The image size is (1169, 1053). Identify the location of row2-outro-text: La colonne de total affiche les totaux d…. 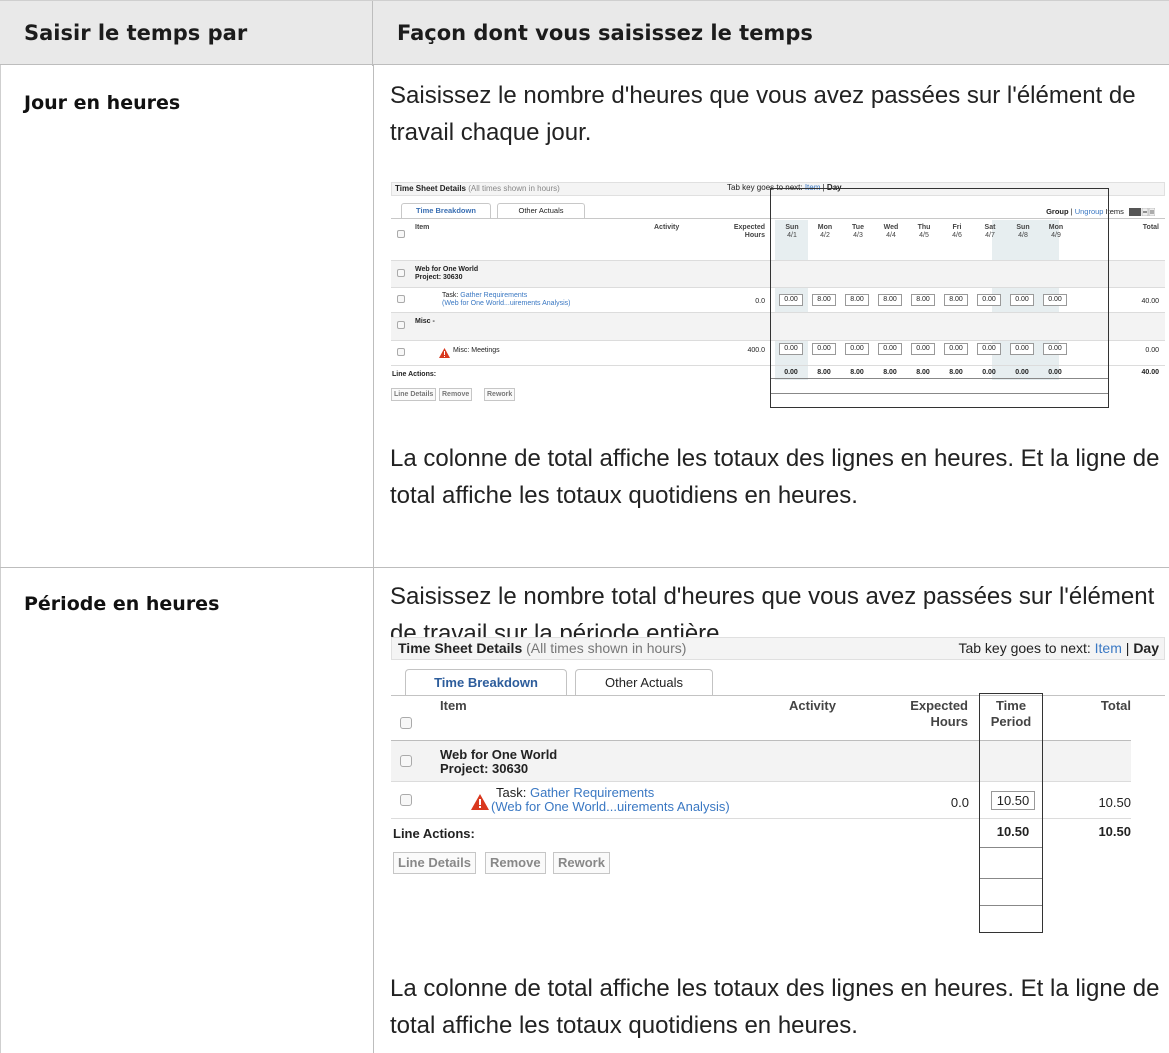
(775, 1007).